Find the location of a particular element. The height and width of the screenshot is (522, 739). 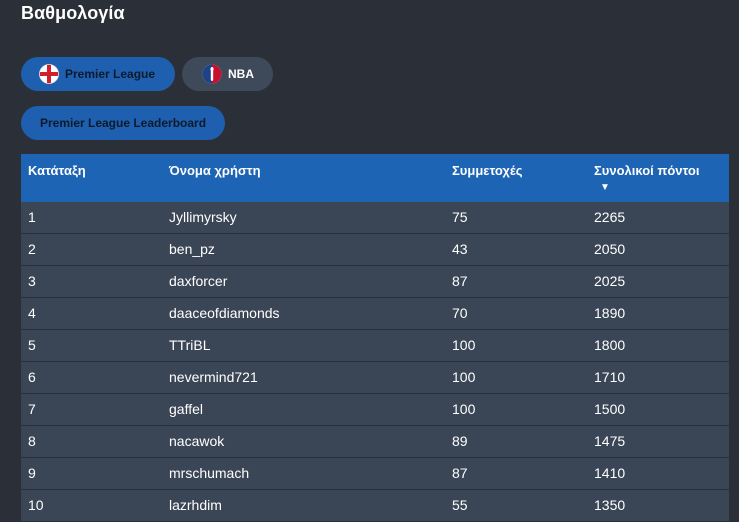

tab-label: Premier League is located at coordinates (110, 74).